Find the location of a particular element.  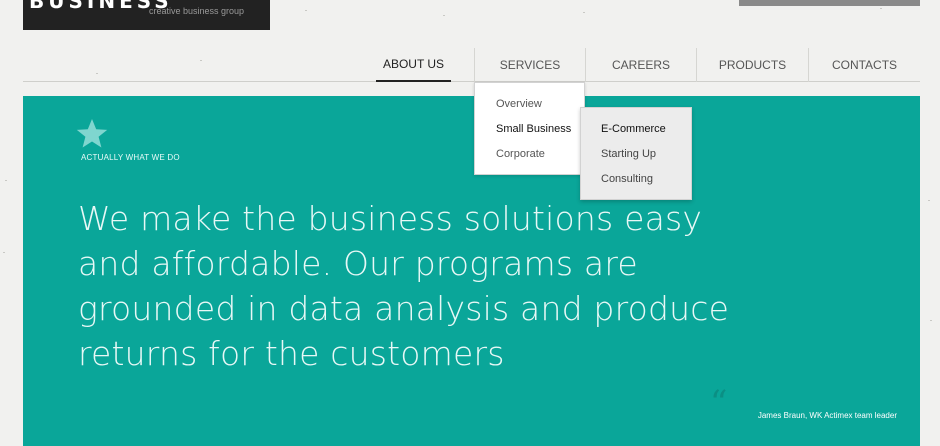

hero-eyebrow: ACTUALLY WHAT WE DO is located at coordinates (130, 157).